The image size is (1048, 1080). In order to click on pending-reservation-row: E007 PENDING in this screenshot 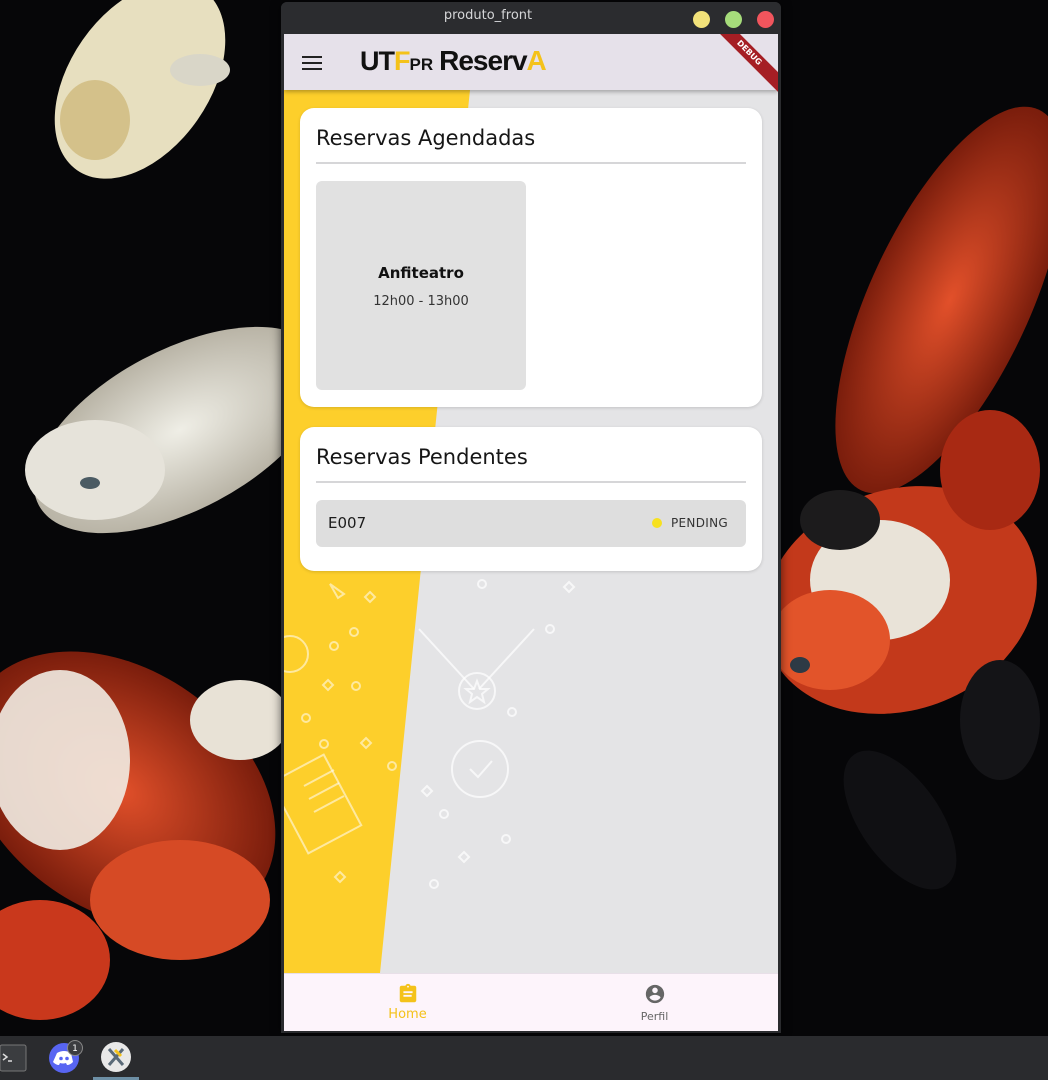, I will do `click(531, 523)`.